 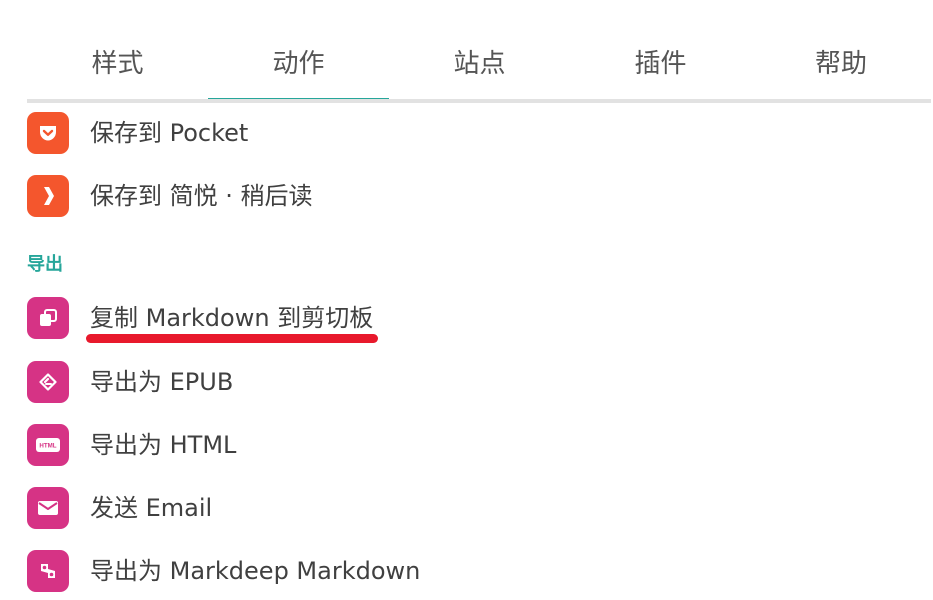 I want to click on read-later-chevron-icon, so click(x=48, y=196).